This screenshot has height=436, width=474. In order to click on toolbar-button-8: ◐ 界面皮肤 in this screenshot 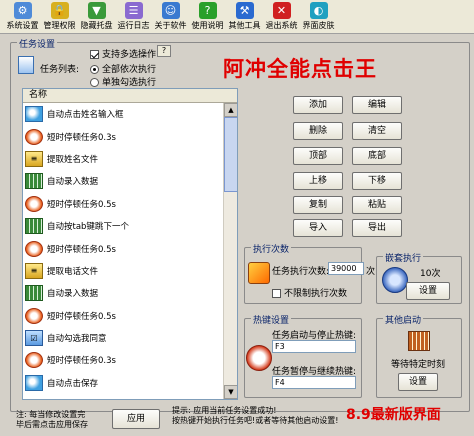, I will do `click(318, 17)`.